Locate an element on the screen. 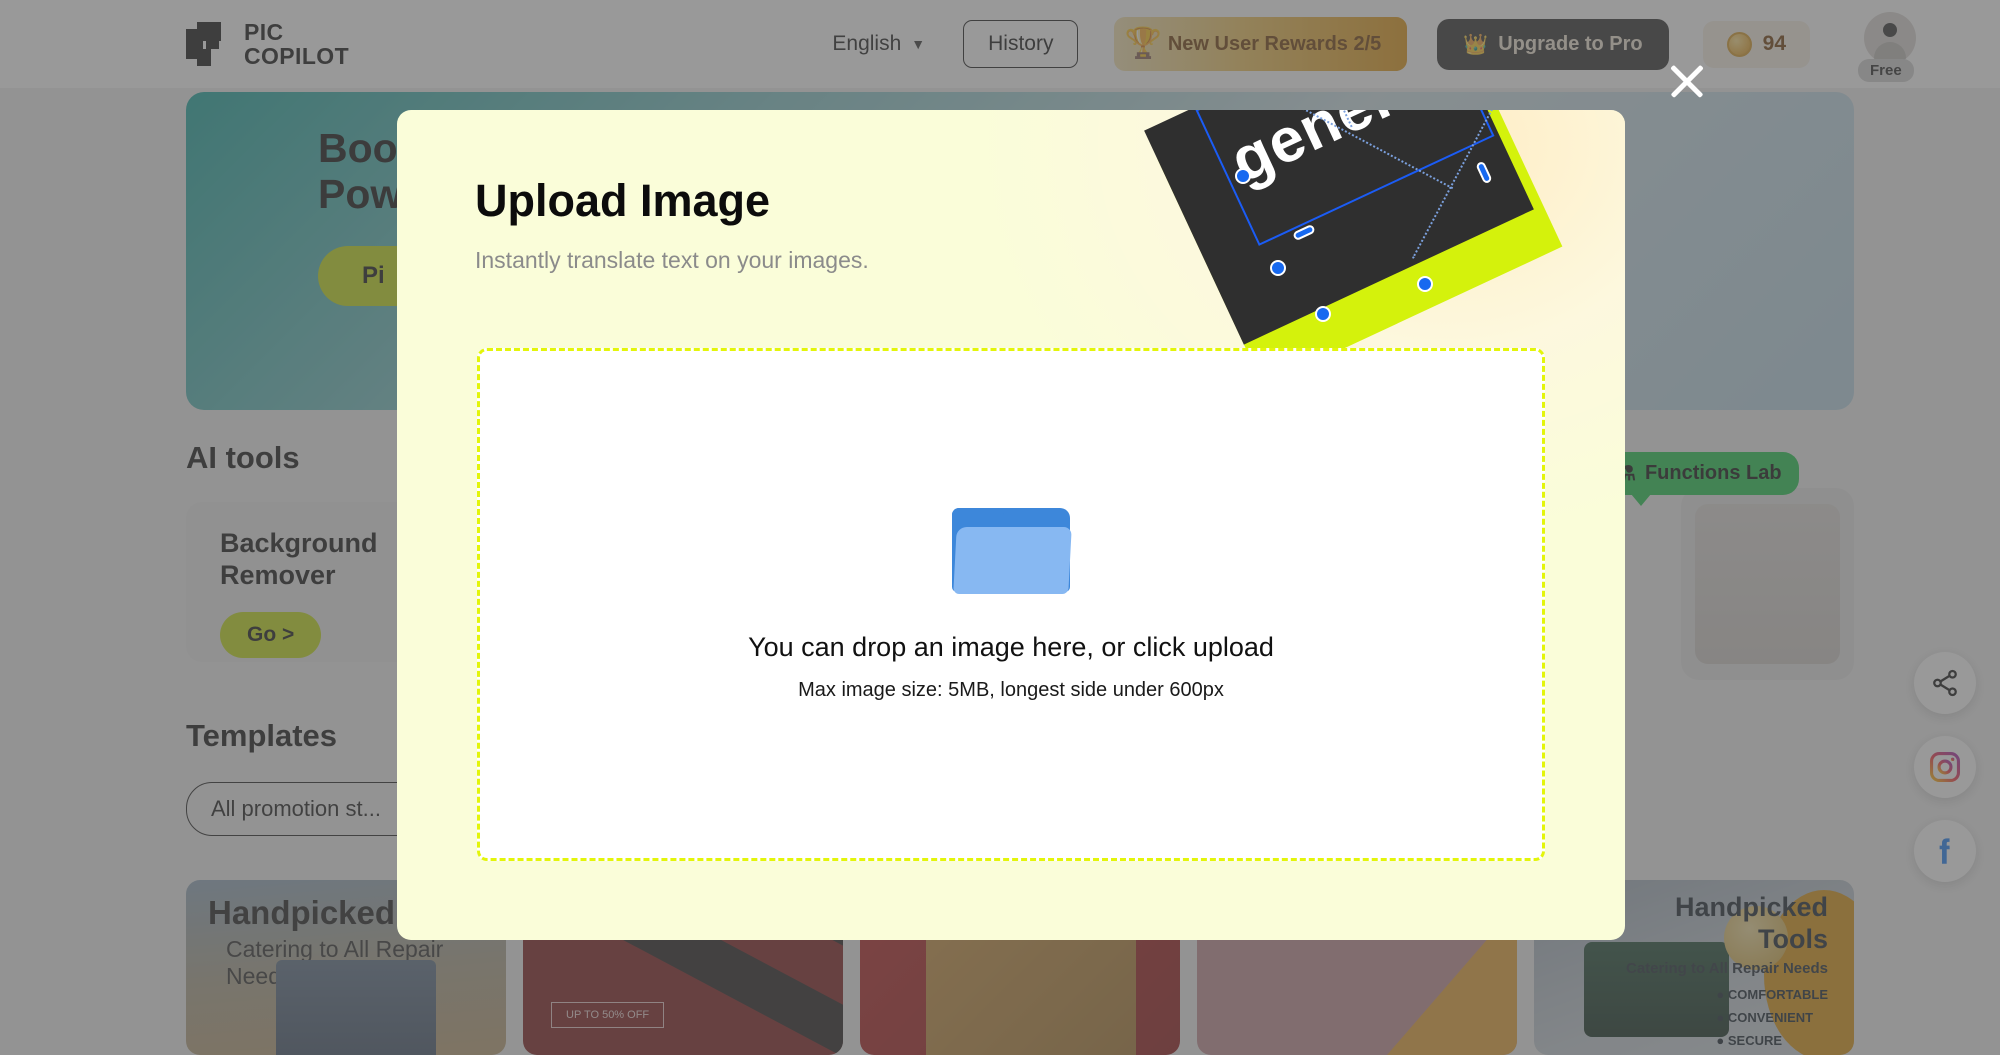  modal-subtitle: Instantly translate text on your images. is located at coordinates (672, 260).